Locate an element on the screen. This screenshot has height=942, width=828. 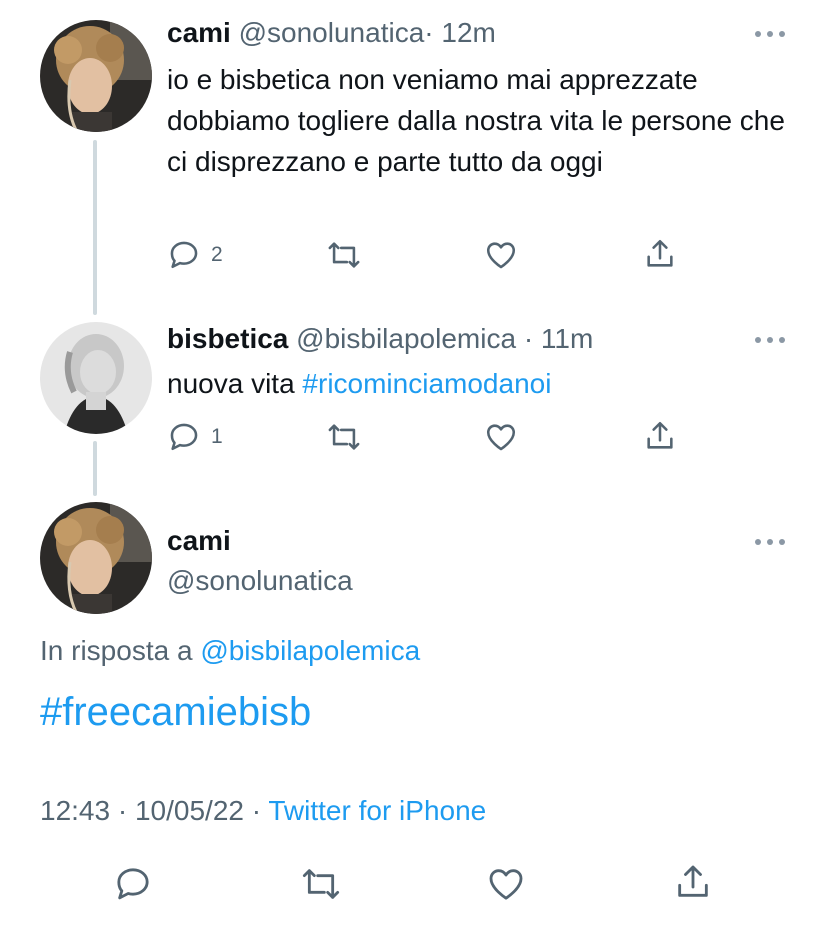
reply-count: 1 is located at coordinates (217, 436).